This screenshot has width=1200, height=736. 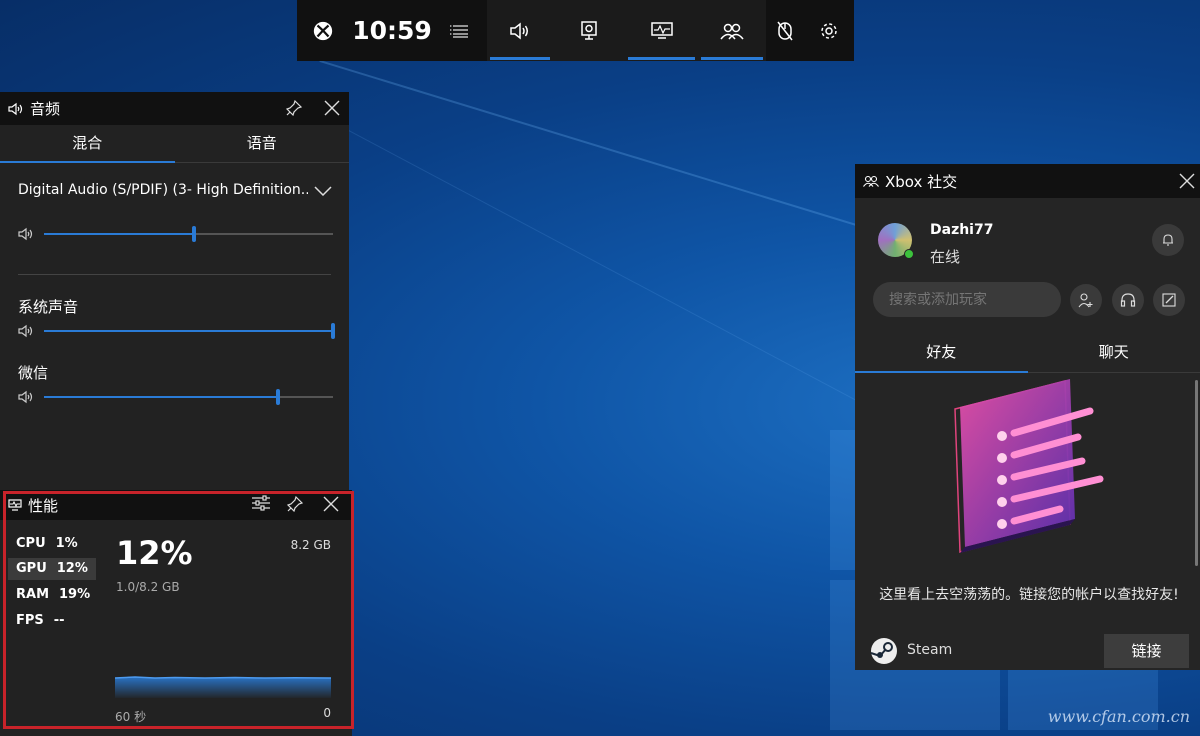 What do you see at coordinates (148, 587) in the screenshot?
I see `gpu-memory-value: 1.0/8.2 GB` at bounding box center [148, 587].